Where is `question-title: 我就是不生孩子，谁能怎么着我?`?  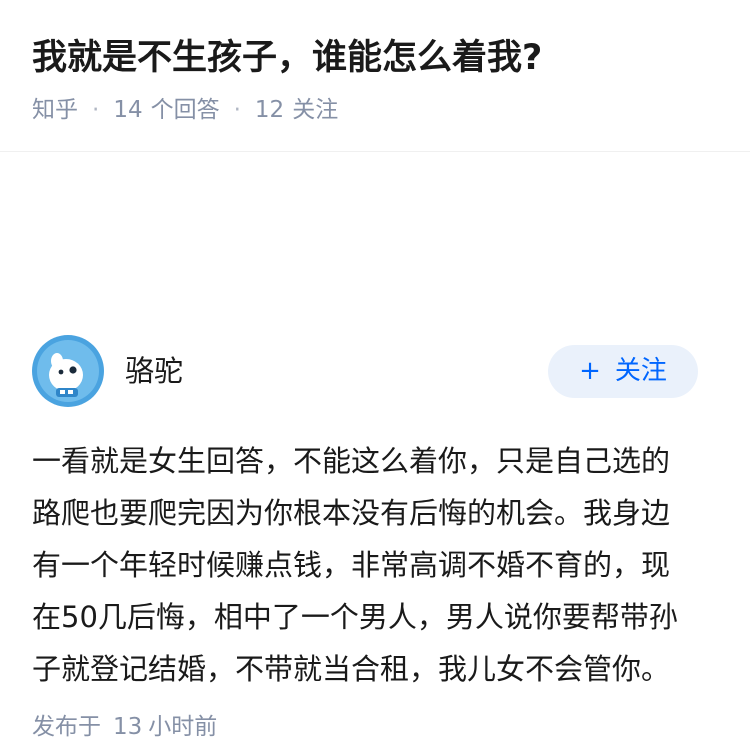
question-title: 我就是不生孩子，谁能怎么着我? is located at coordinates (287, 58).